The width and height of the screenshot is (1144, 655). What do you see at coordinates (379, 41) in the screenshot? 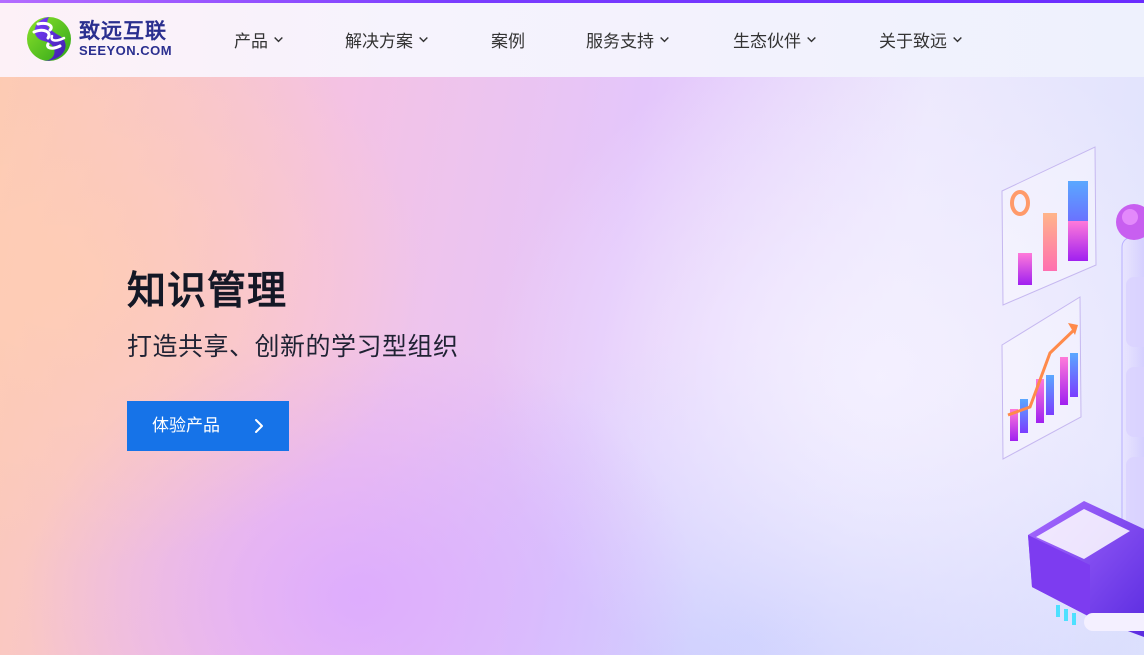
I see `nav-item-label: 解决方案` at bounding box center [379, 41].